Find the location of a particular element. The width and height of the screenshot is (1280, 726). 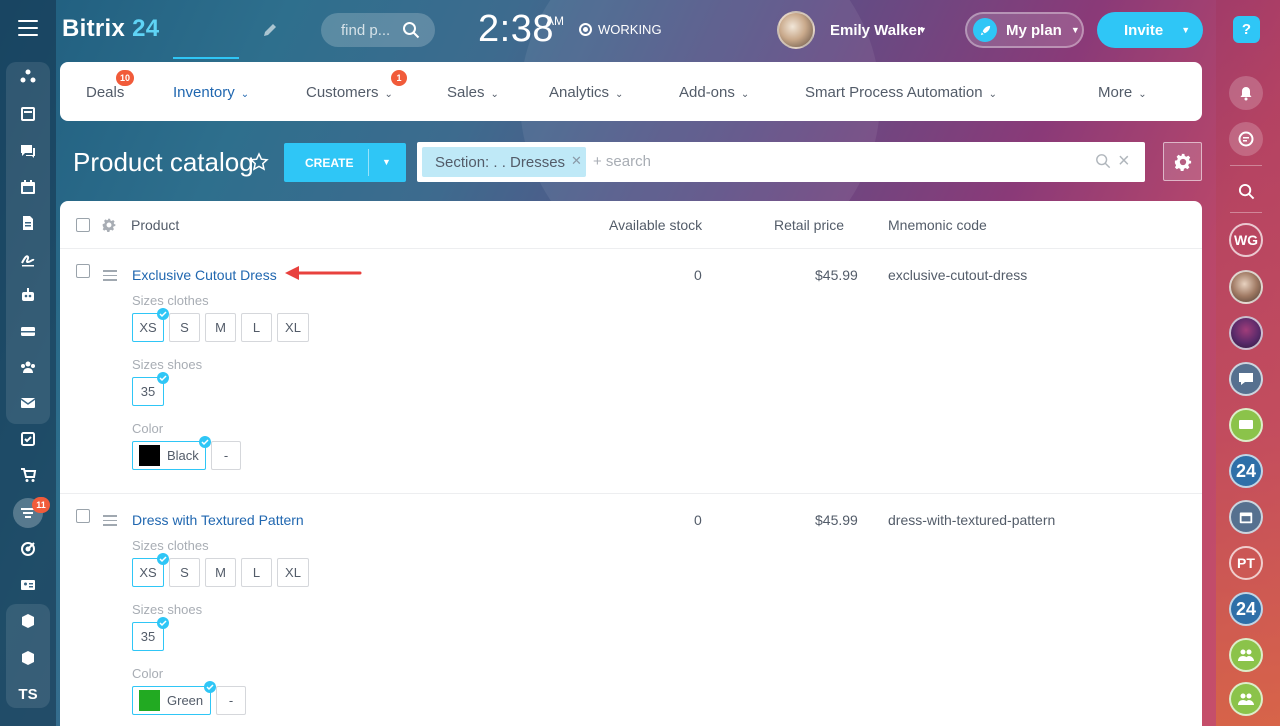

product-link: Dress with Textured Pattern is located at coordinates (218, 520).